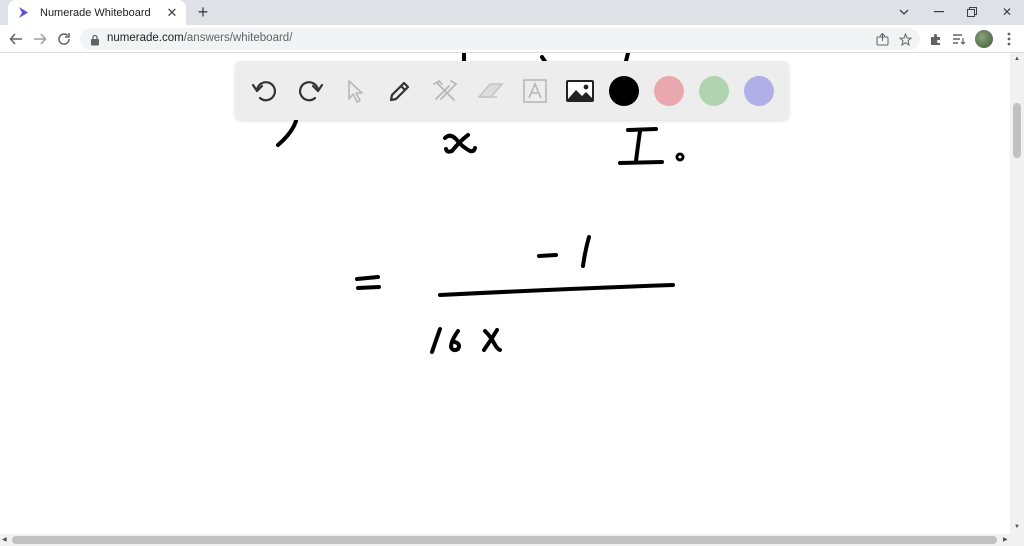 This screenshot has width=1024, height=546. What do you see at coordinates (40, 39) in the screenshot?
I see `forward-icon` at bounding box center [40, 39].